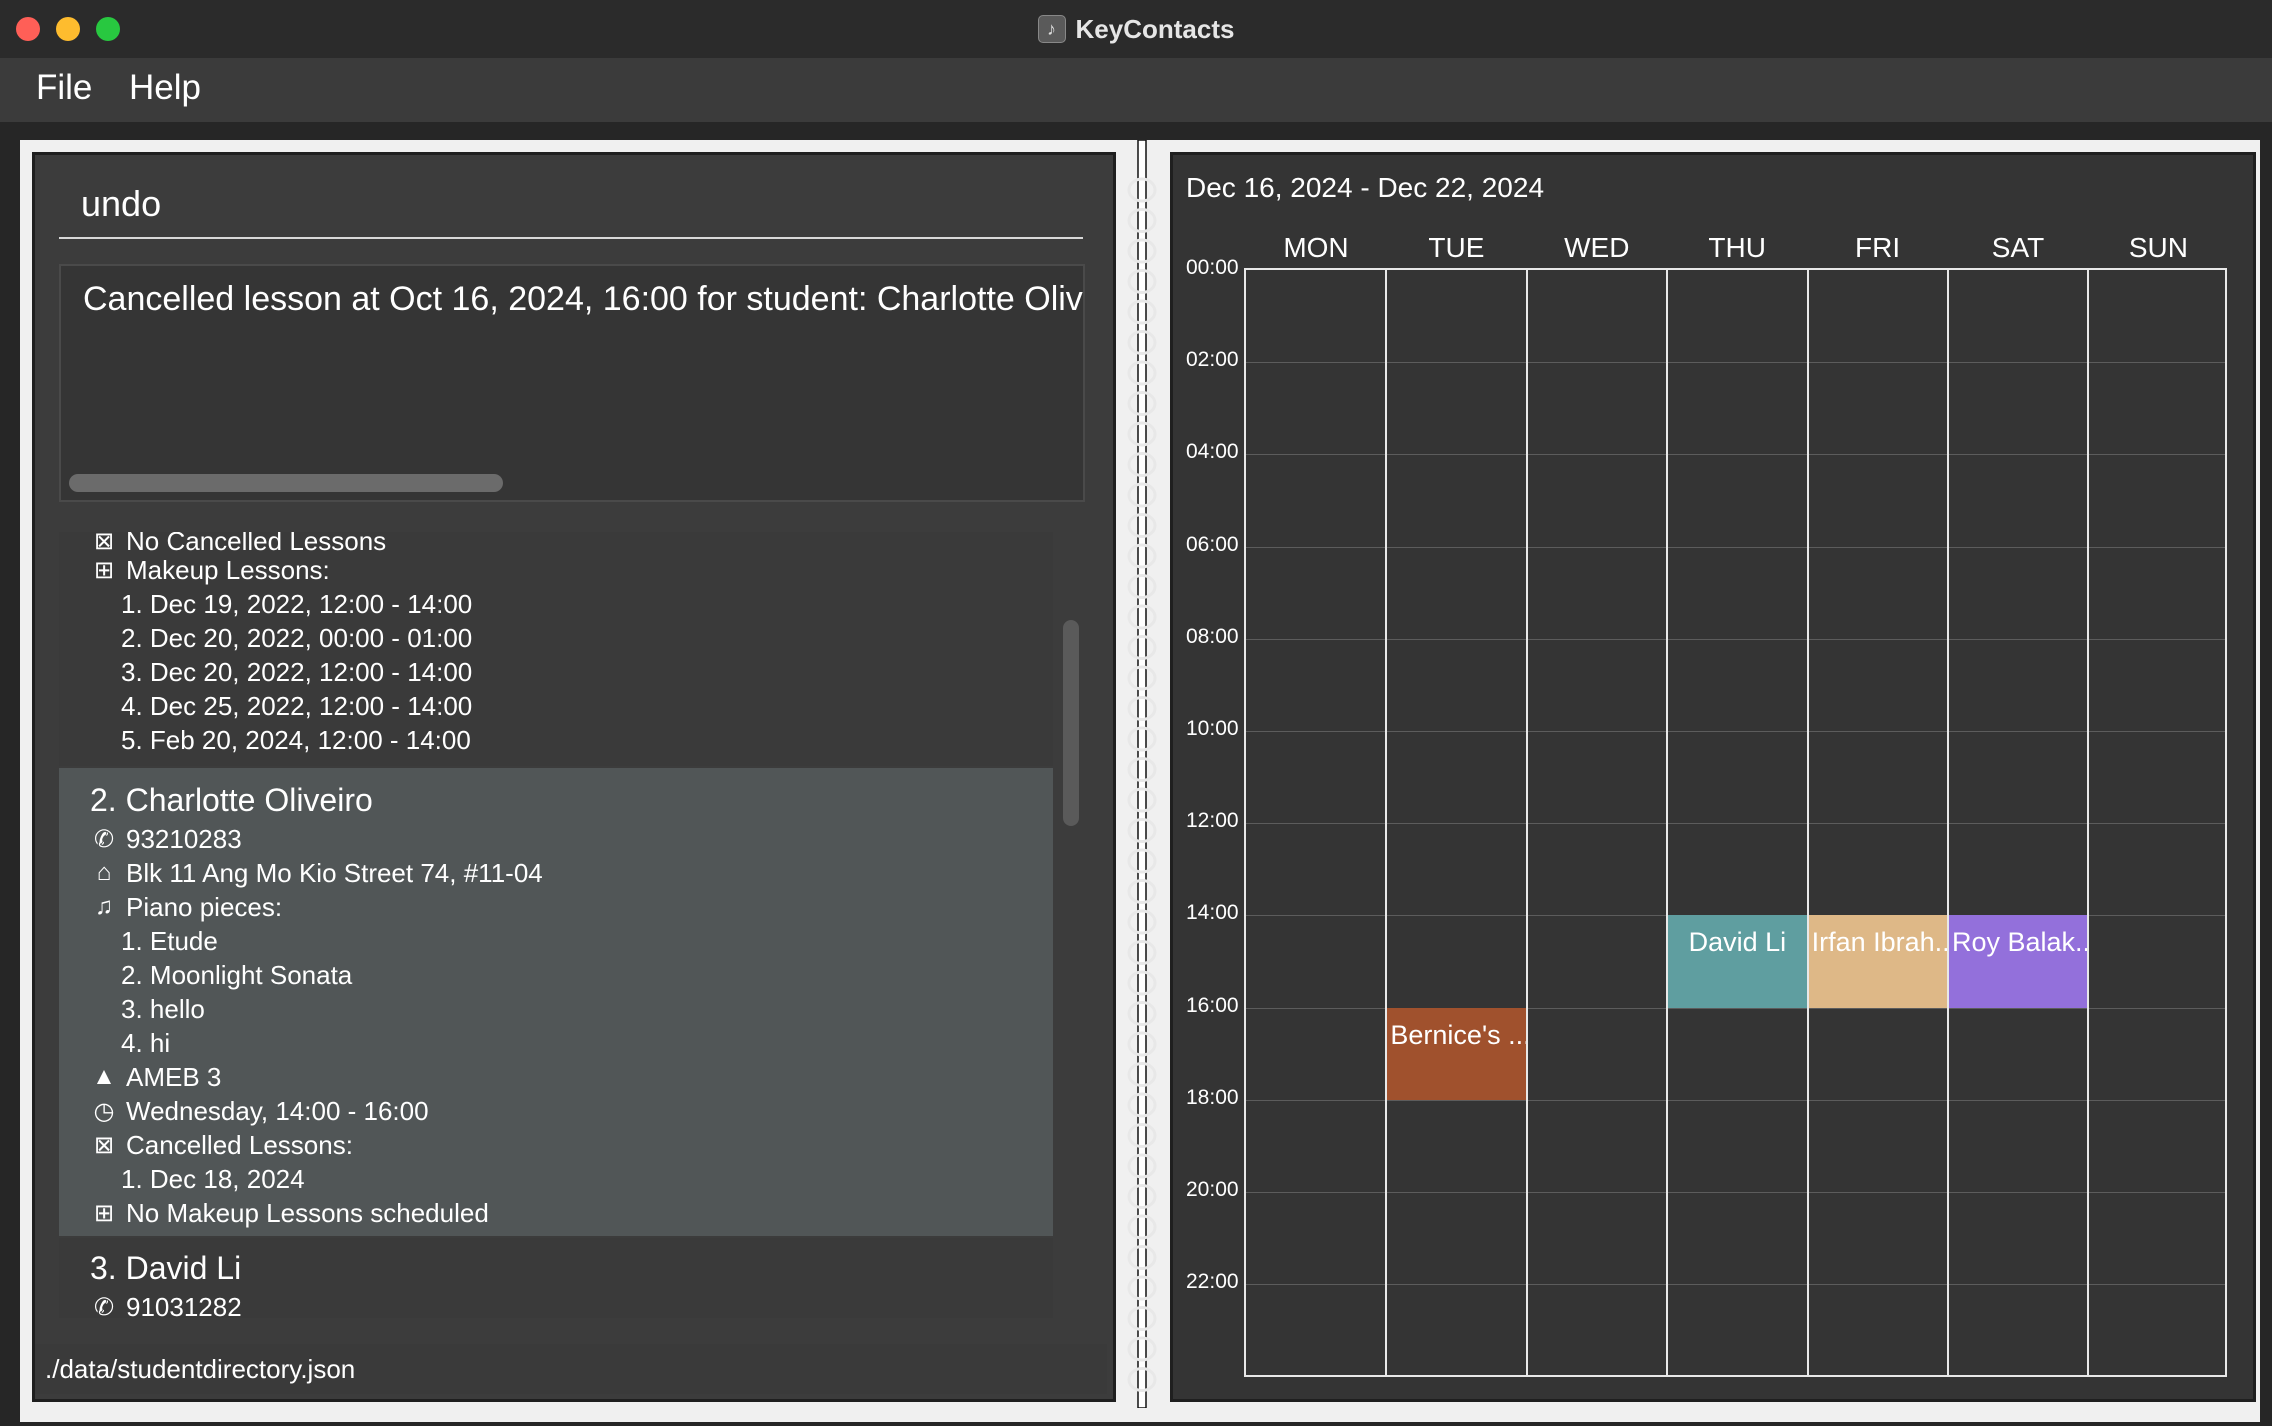 The image size is (2272, 1426). What do you see at coordinates (307, 1212) in the screenshot?
I see `makeup-lessons-label: No Makeup Lessons scheduled` at bounding box center [307, 1212].